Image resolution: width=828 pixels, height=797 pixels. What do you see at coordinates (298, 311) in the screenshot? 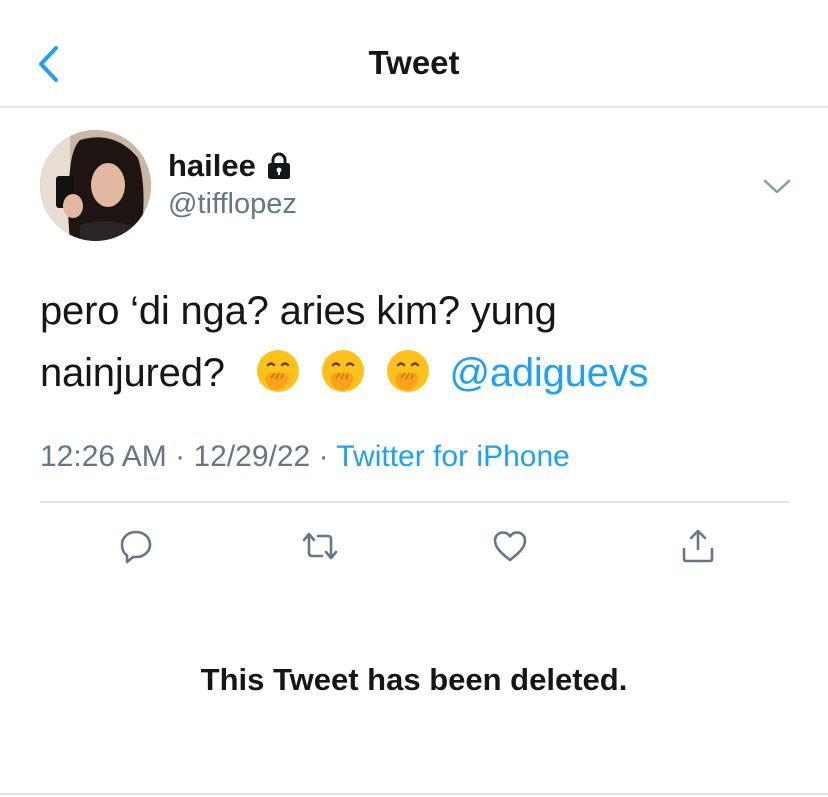
I see `tweet-text-line: pero ‘di nga? aries kim? yung` at bounding box center [298, 311].